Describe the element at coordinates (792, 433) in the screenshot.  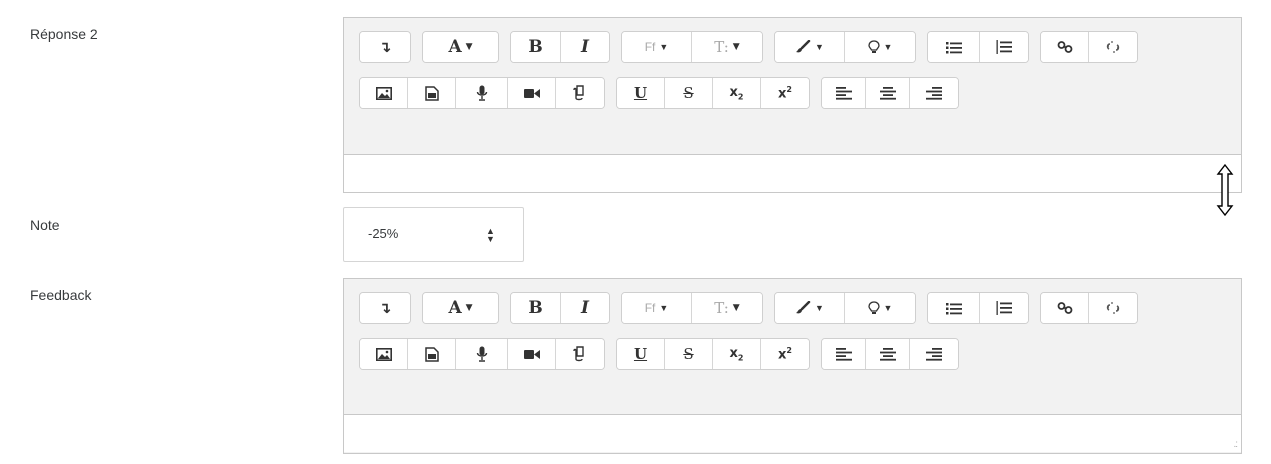
I see `feedback-editor-content: .:` at that location.